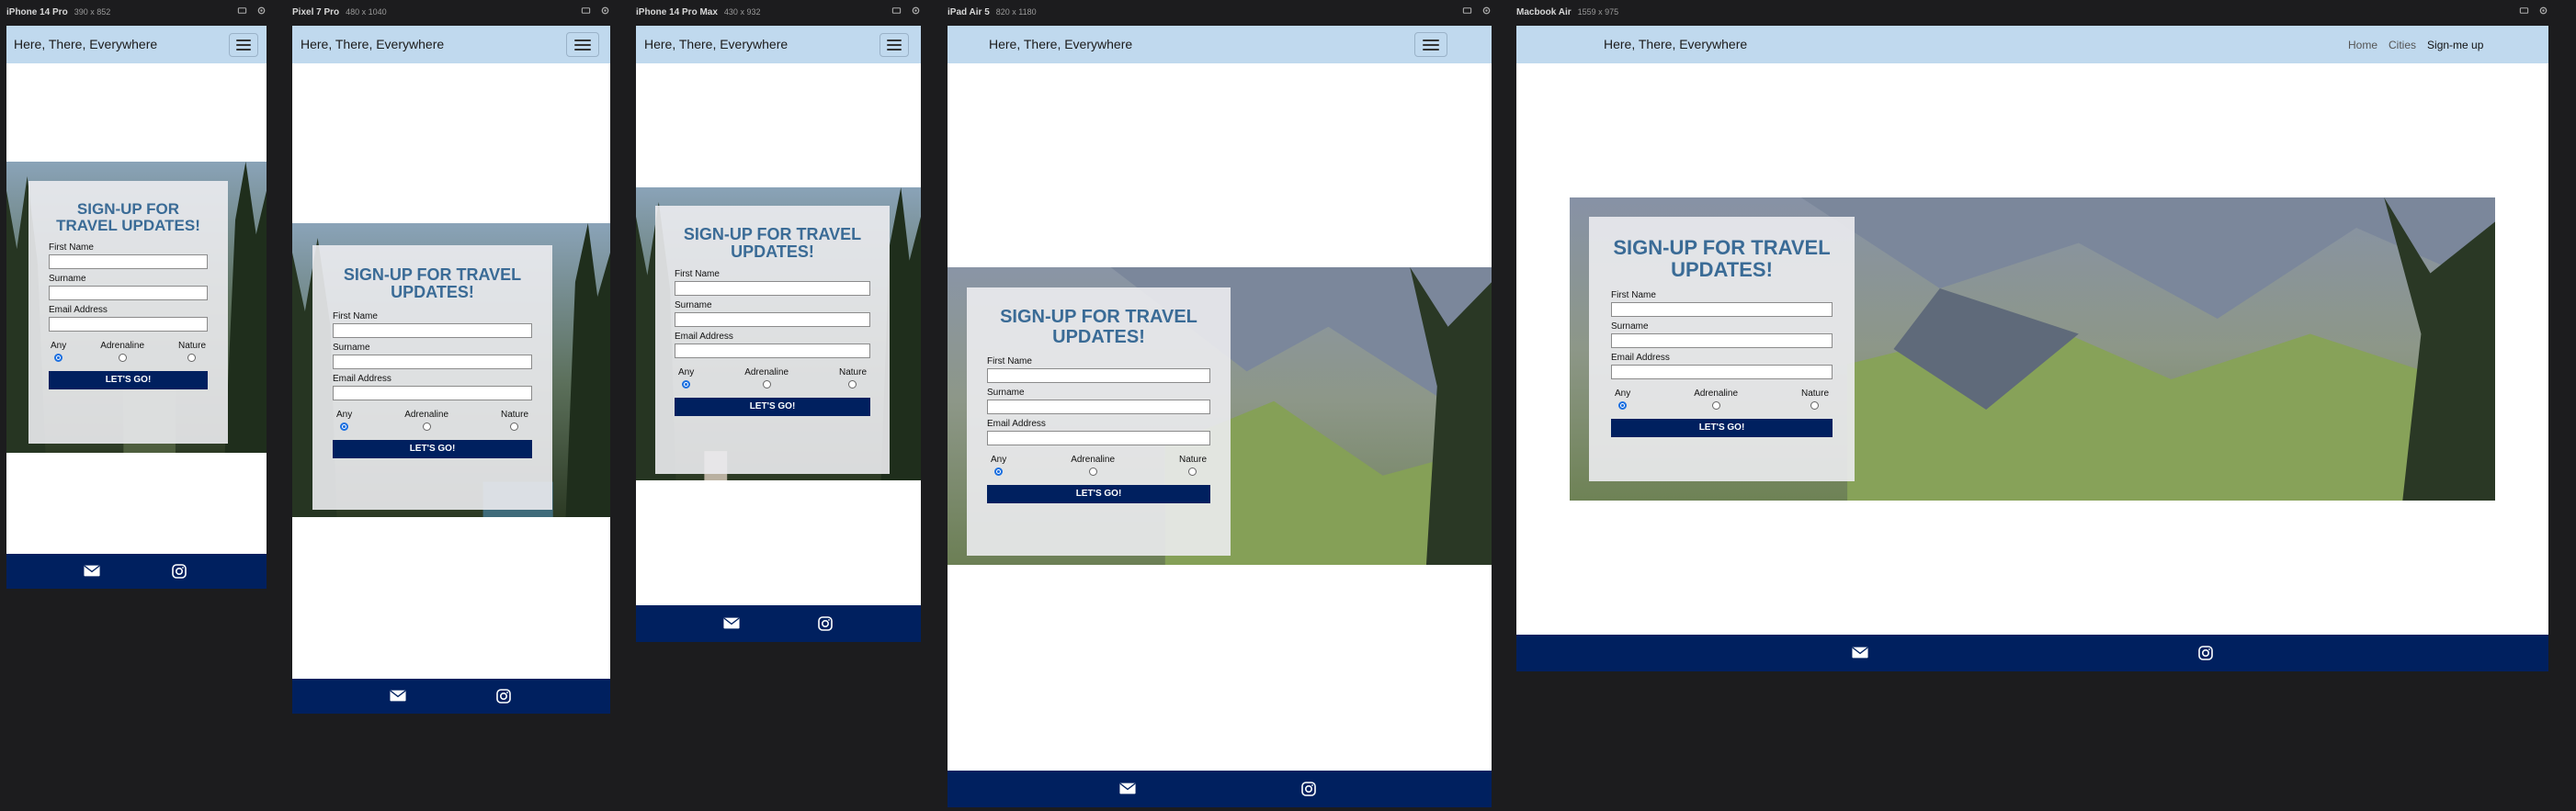 The height and width of the screenshot is (811, 2576). What do you see at coordinates (704, 336) in the screenshot?
I see `email-label: Email Address` at bounding box center [704, 336].